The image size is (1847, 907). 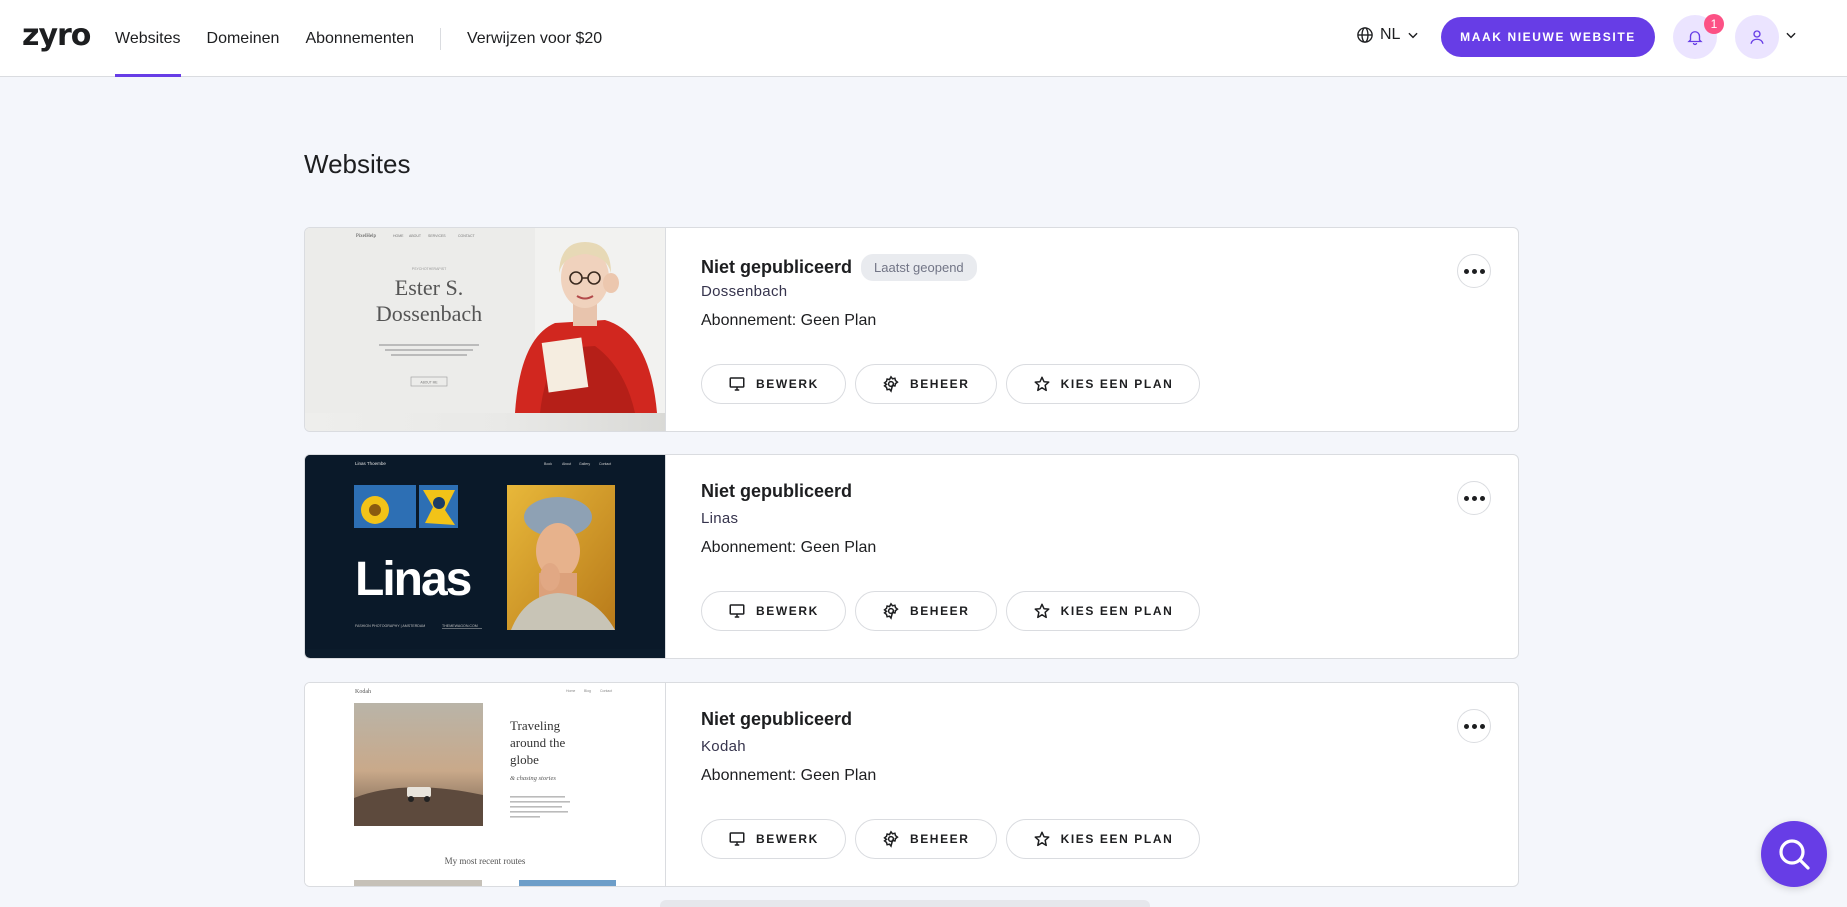 I want to click on svg-text: Gallery, so click(x=584, y=464).